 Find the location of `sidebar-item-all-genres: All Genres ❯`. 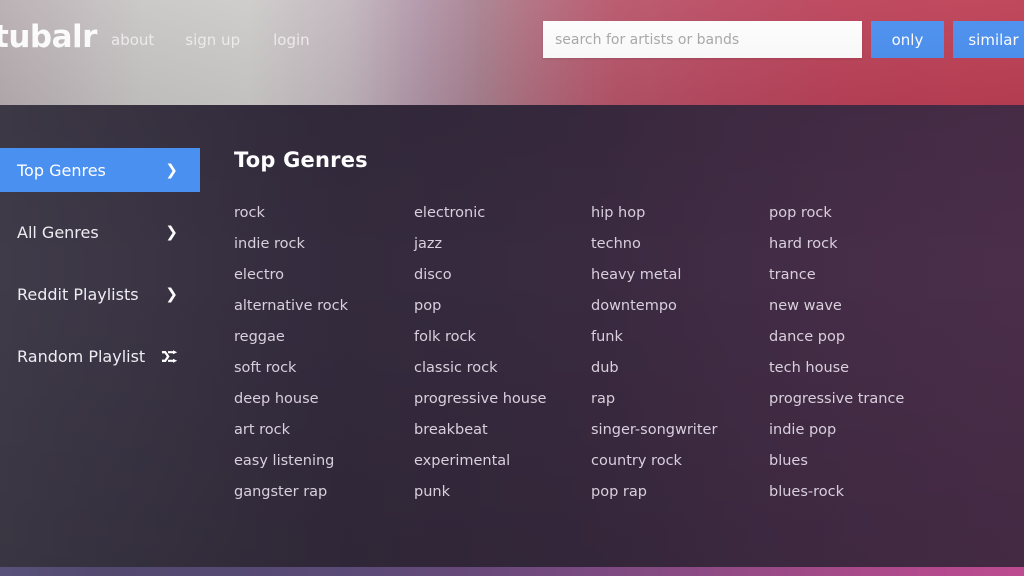

sidebar-item-all-genres: All Genres ❯ is located at coordinates (100, 232).